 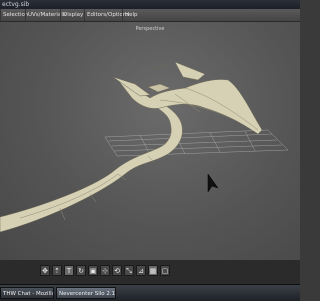 What do you see at coordinates (141, 270) in the screenshot?
I see `component-icon: ⊿` at bounding box center [141, 270].